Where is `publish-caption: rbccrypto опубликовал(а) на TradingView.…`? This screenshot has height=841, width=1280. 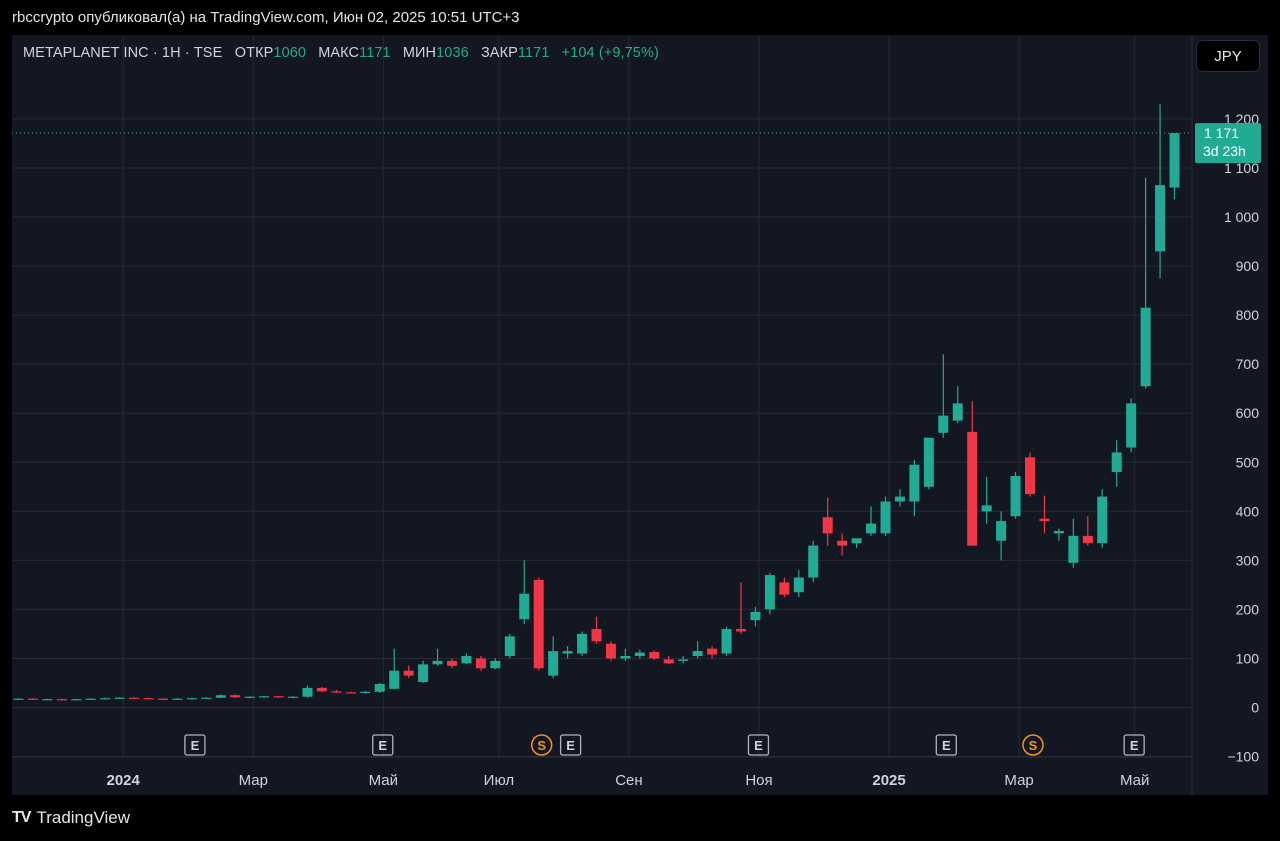 publish-caption: rbccrypto опубликовал(а) на TradingView.… is located at coordinates (266, 17).